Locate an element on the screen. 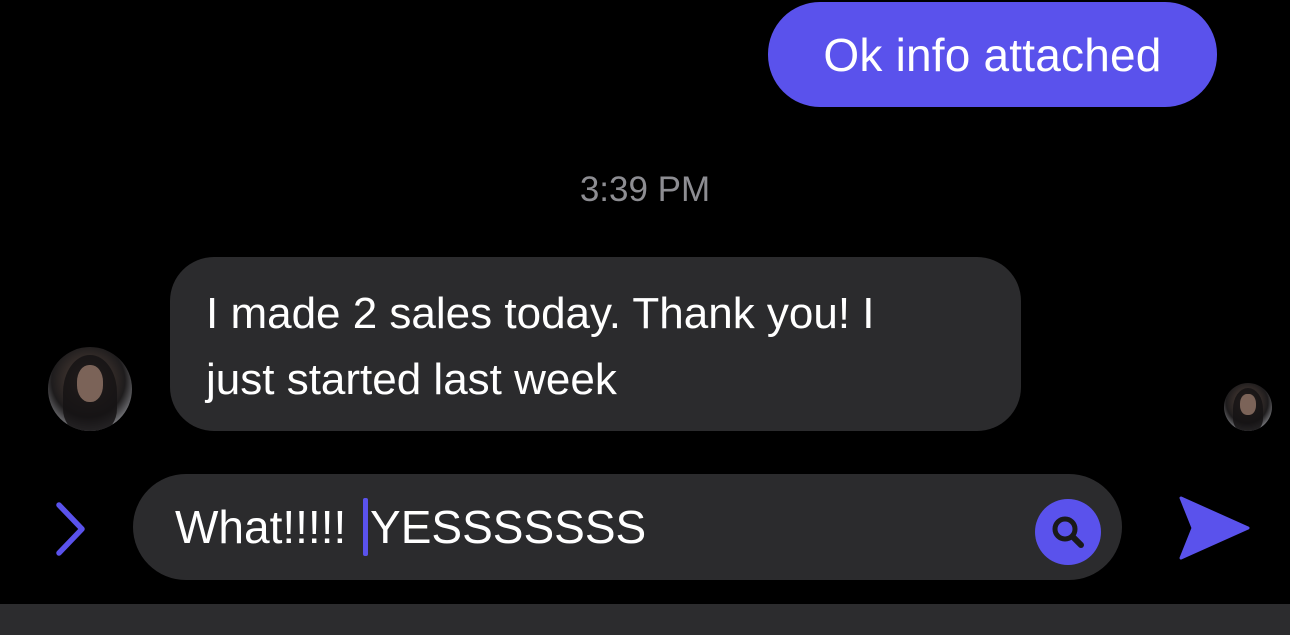  message-input: What!!!!! YESSSSSSS is located at coordinates (627, 527).